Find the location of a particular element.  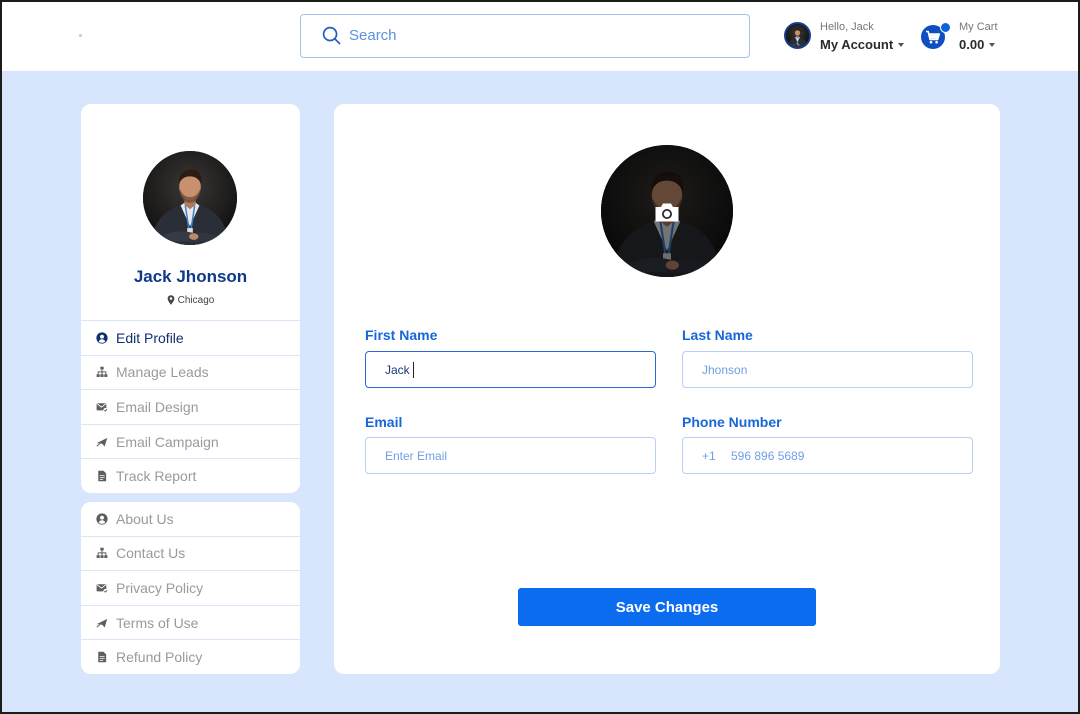

first-name-label: First Name is located at coordinates (401, 335).